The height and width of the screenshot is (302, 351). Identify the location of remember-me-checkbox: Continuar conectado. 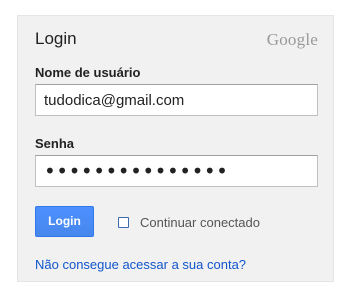
(189, 222).